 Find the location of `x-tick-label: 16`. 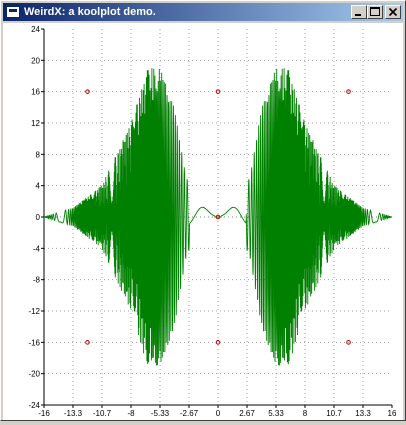

x-tick-label: 16 is located at coordinates (392, 413).